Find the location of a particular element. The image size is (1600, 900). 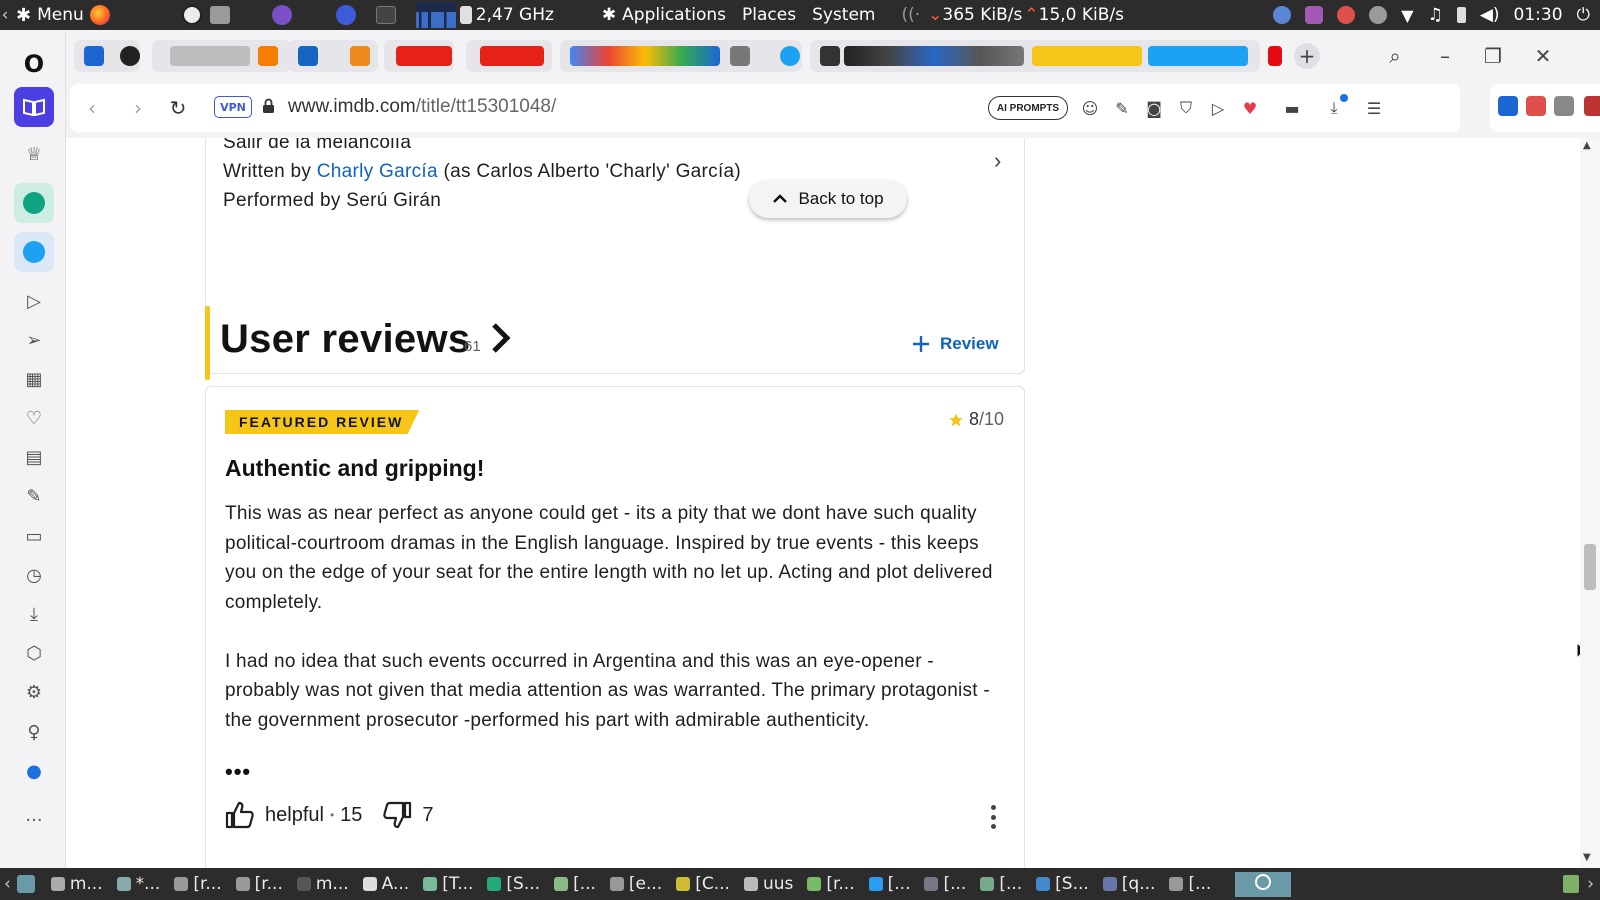

os-menu-button: ✱ Menu is located at coordinates (63, 15).